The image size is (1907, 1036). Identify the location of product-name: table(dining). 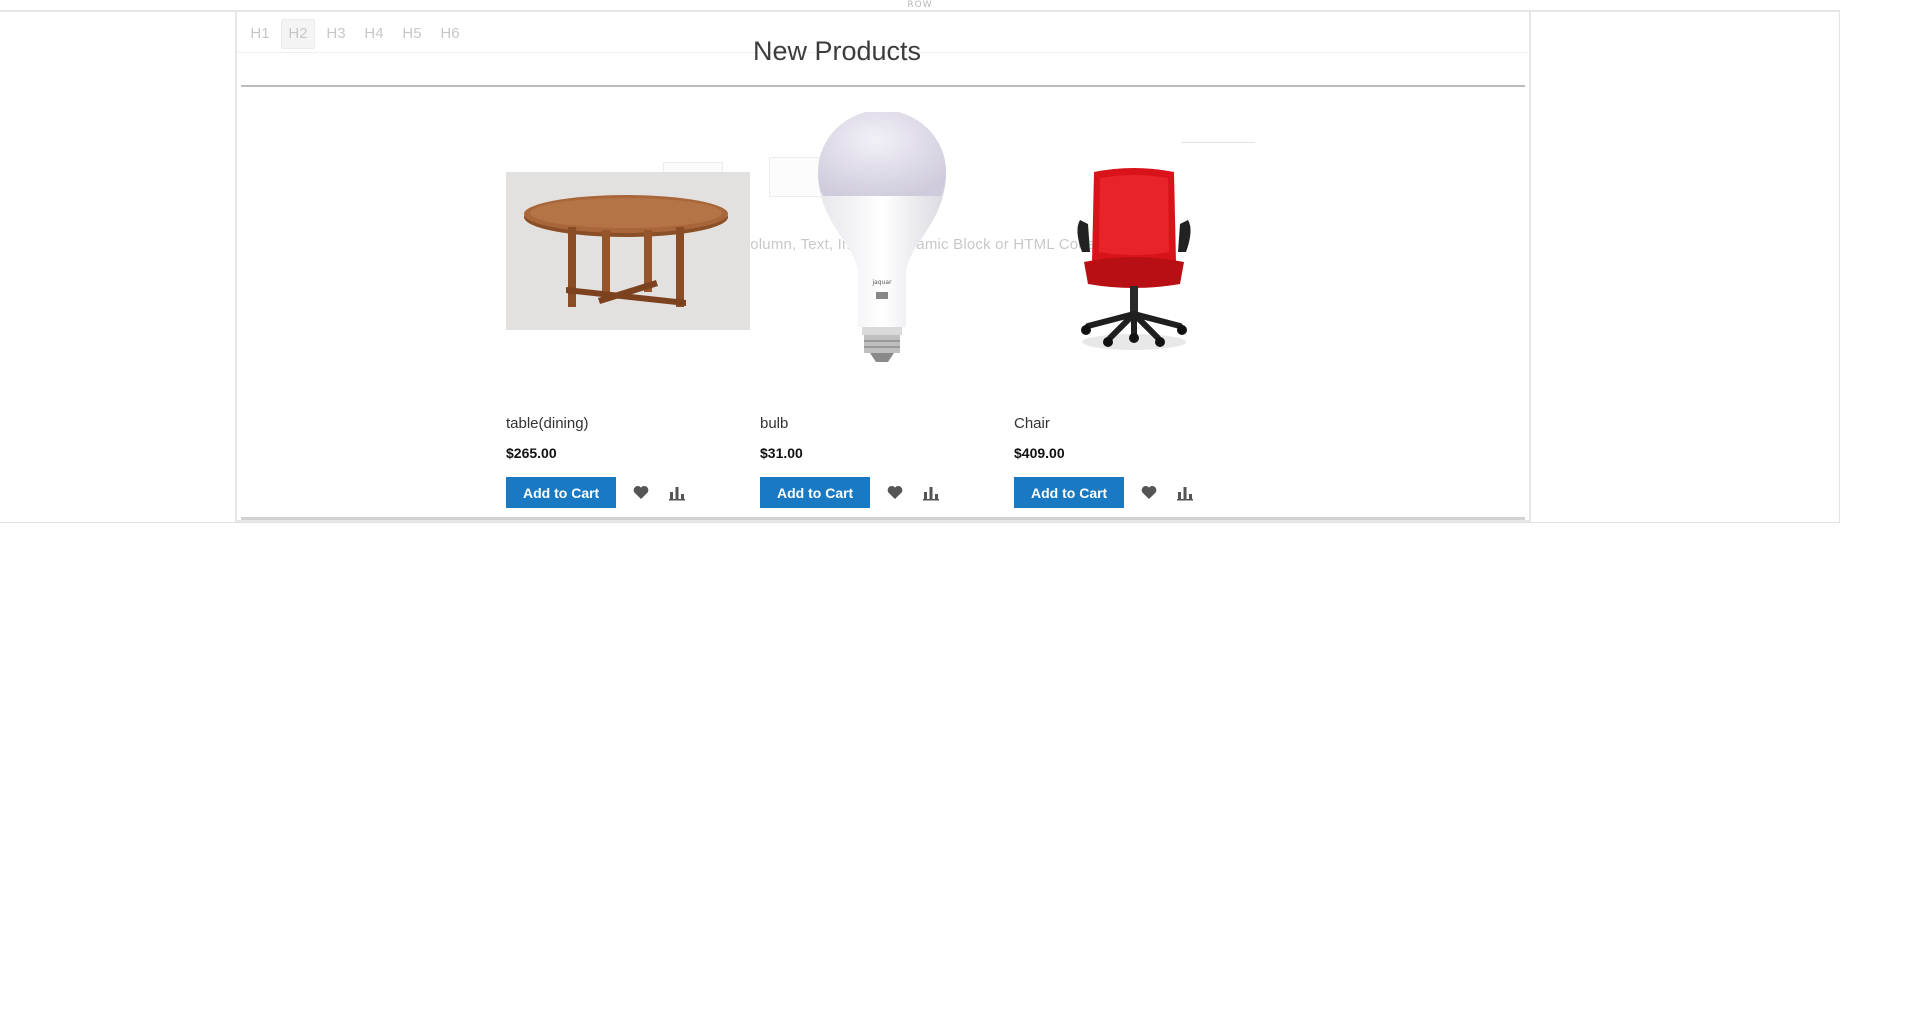
(547, 423).